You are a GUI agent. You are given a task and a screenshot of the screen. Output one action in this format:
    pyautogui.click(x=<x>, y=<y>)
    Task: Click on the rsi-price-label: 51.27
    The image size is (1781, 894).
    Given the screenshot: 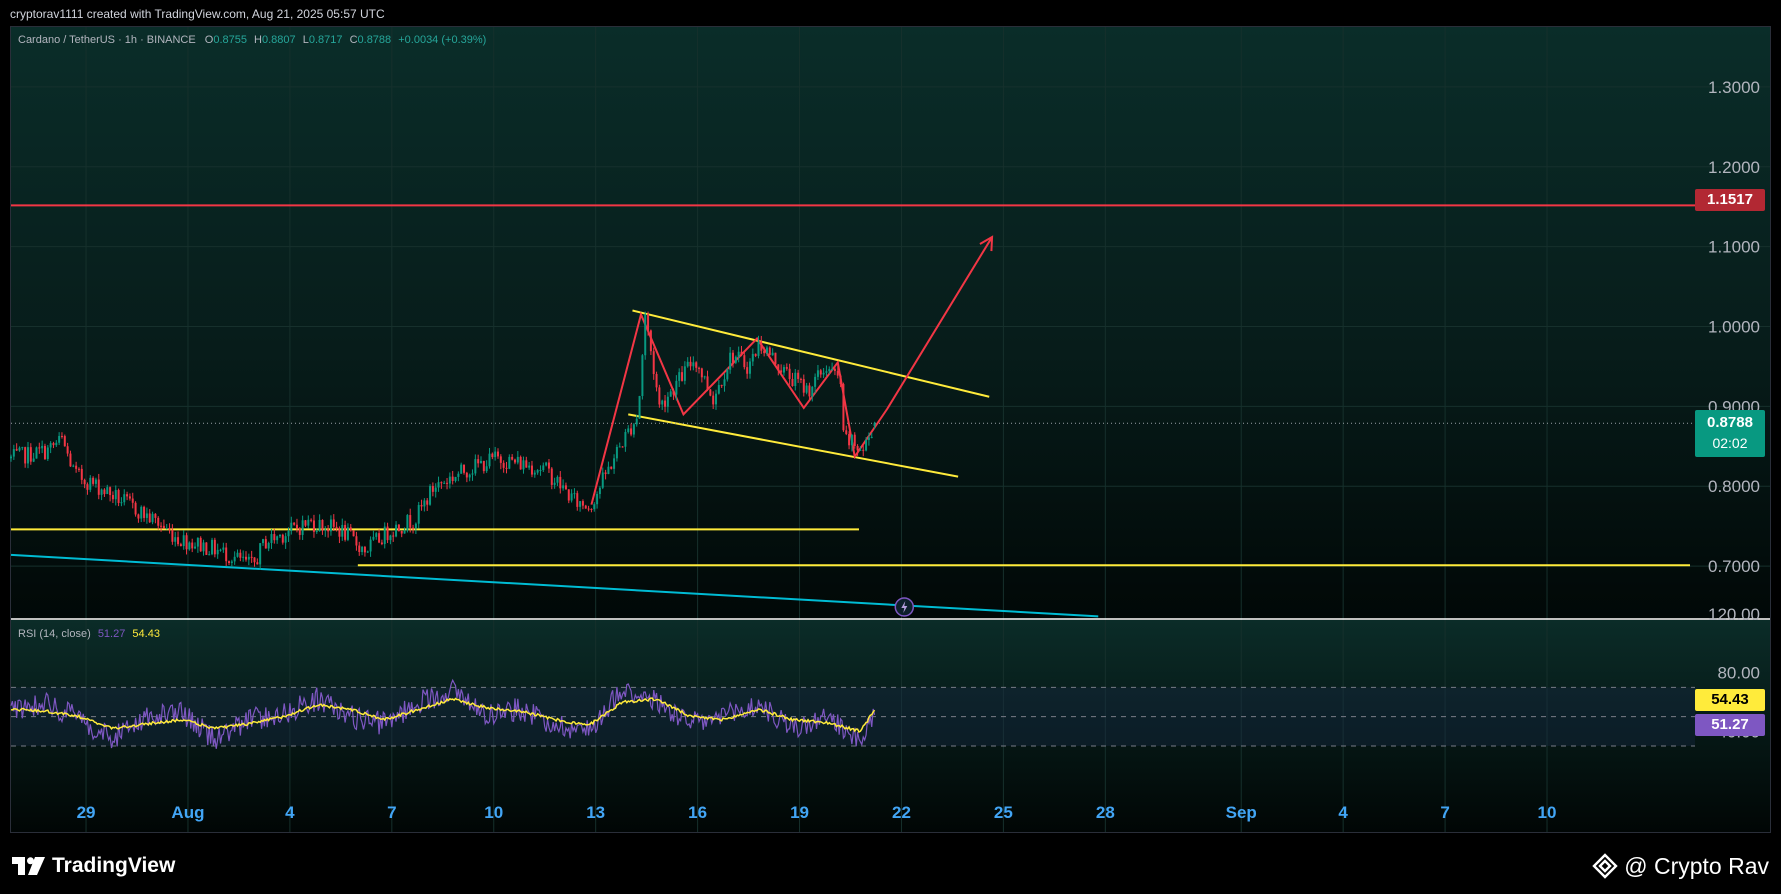 What is the action you would take?
    pyautogui.click(x=1730, y=725)
    